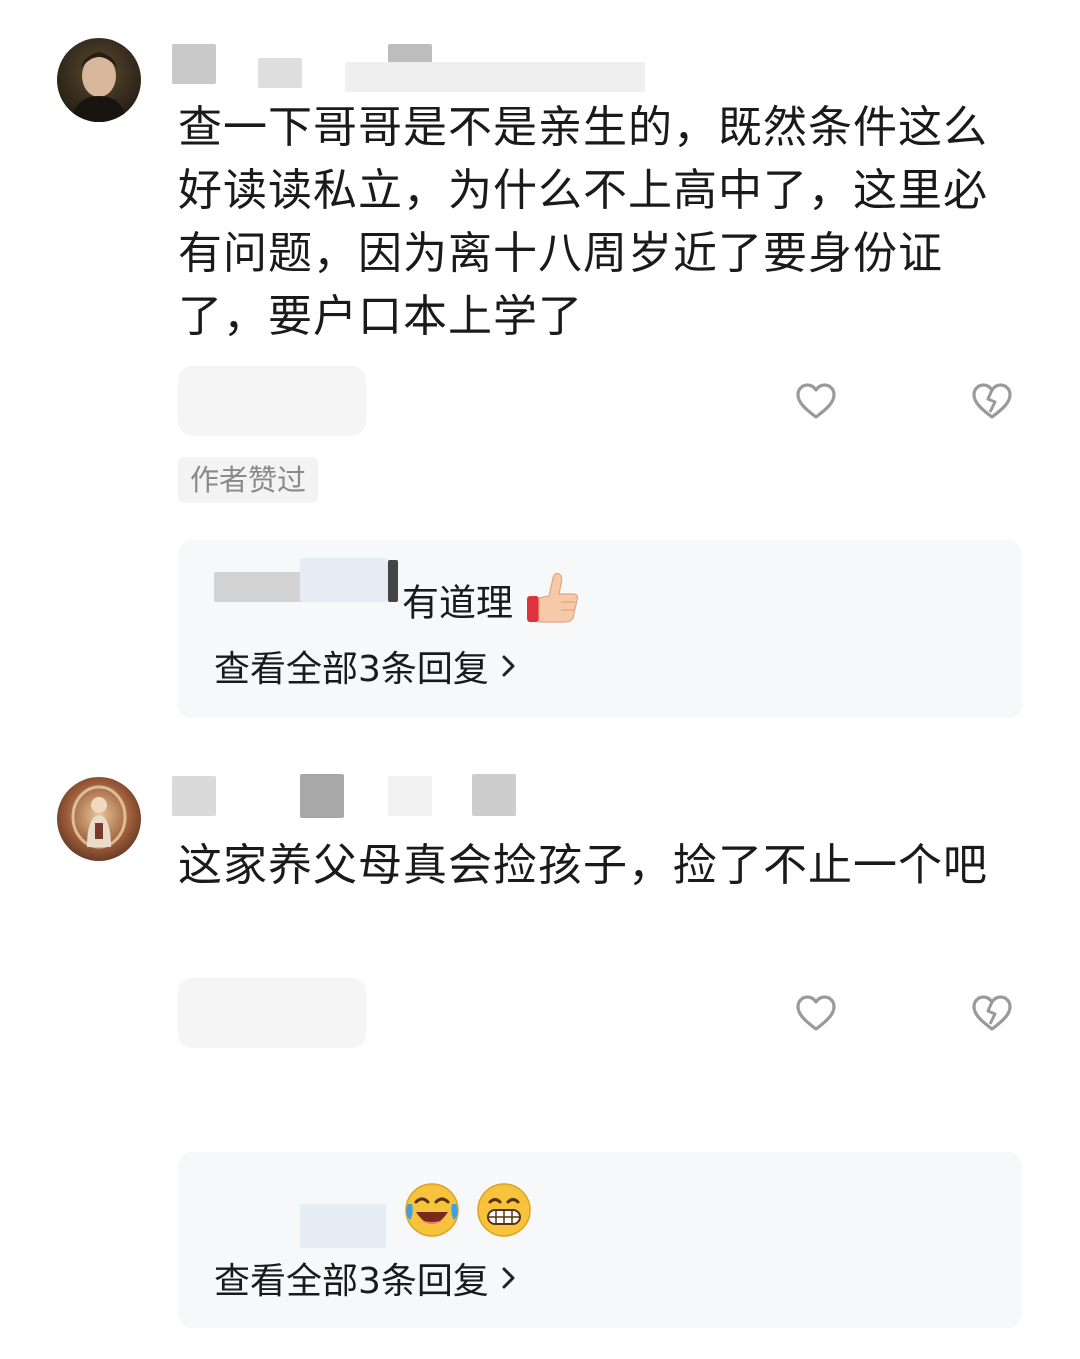 Image resolution: width=1080 pixels, height=1359 pixels. What do you see at coordinates (468, 1217) in the screenshot?
I see `reply-preview-line` at bounding box center [468, 1217].